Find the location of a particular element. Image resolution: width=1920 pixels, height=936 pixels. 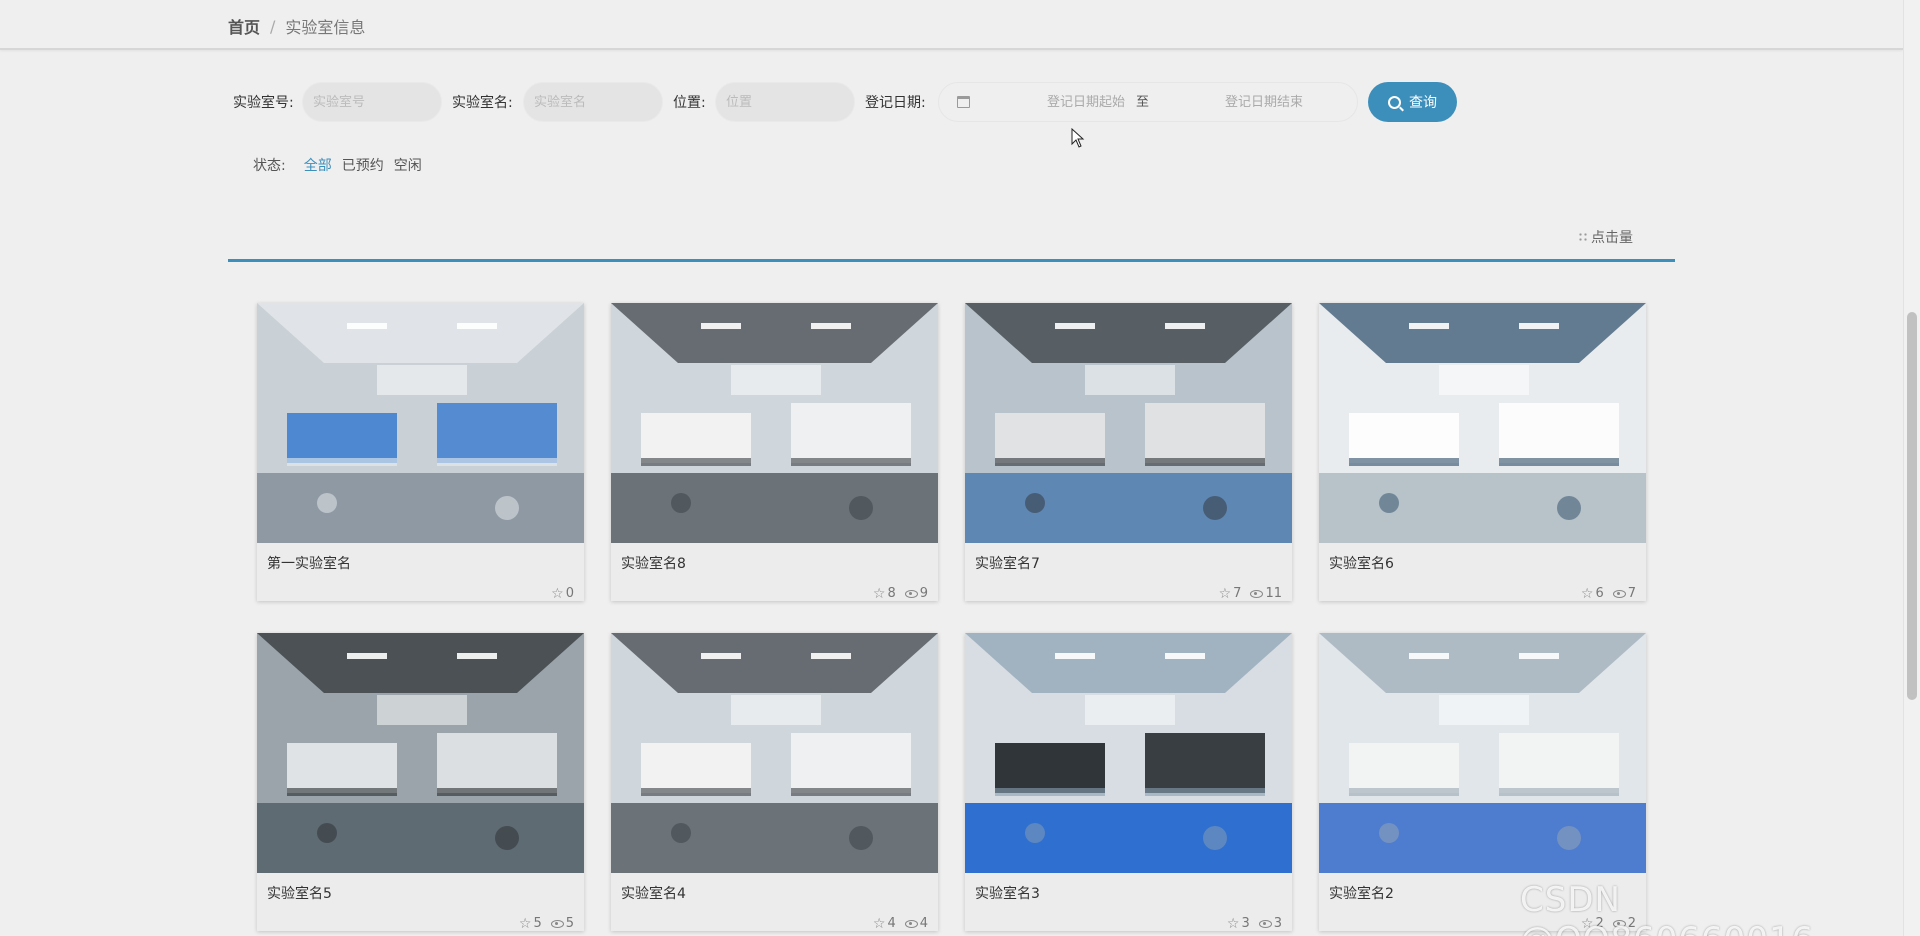

lab-card-stats: ☆ 7 11 is located at coordinates (1250, 593).